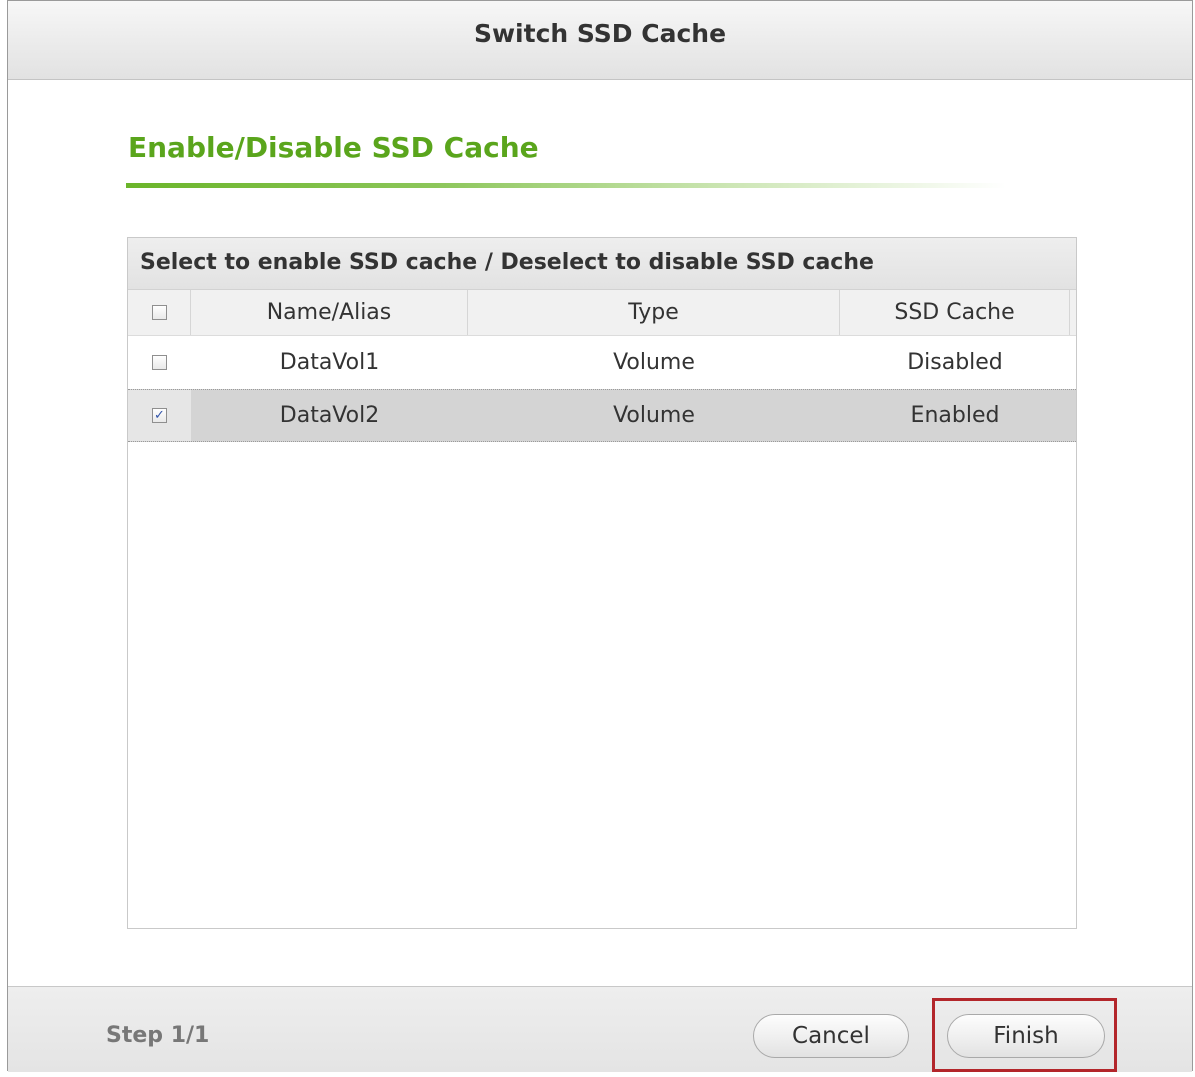  What do you see at coordinates (955, 362) in the screenshot?
I see `row-ssd-cache-status: Disabled` at bounding box center [955, 362].